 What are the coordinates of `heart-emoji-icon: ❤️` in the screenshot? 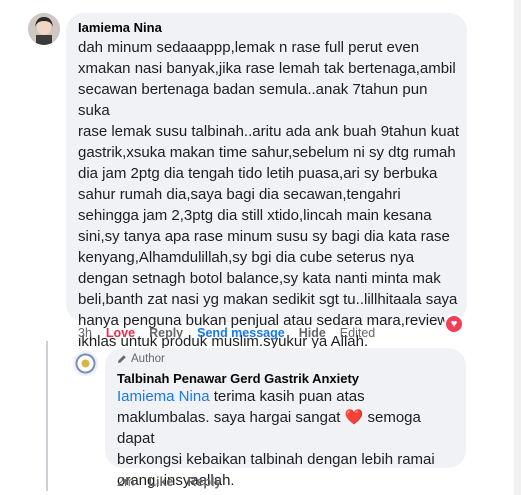 It's located at (354, 417).